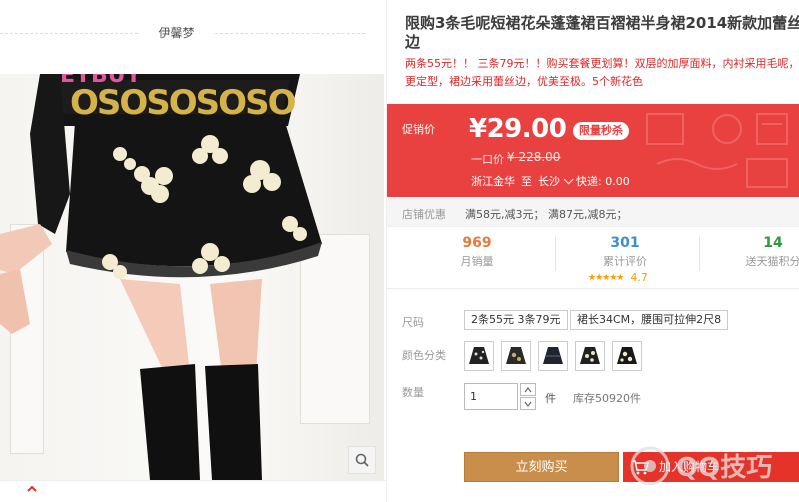  I want to click on shop-header: 伊馨梦, so click(193, 32).